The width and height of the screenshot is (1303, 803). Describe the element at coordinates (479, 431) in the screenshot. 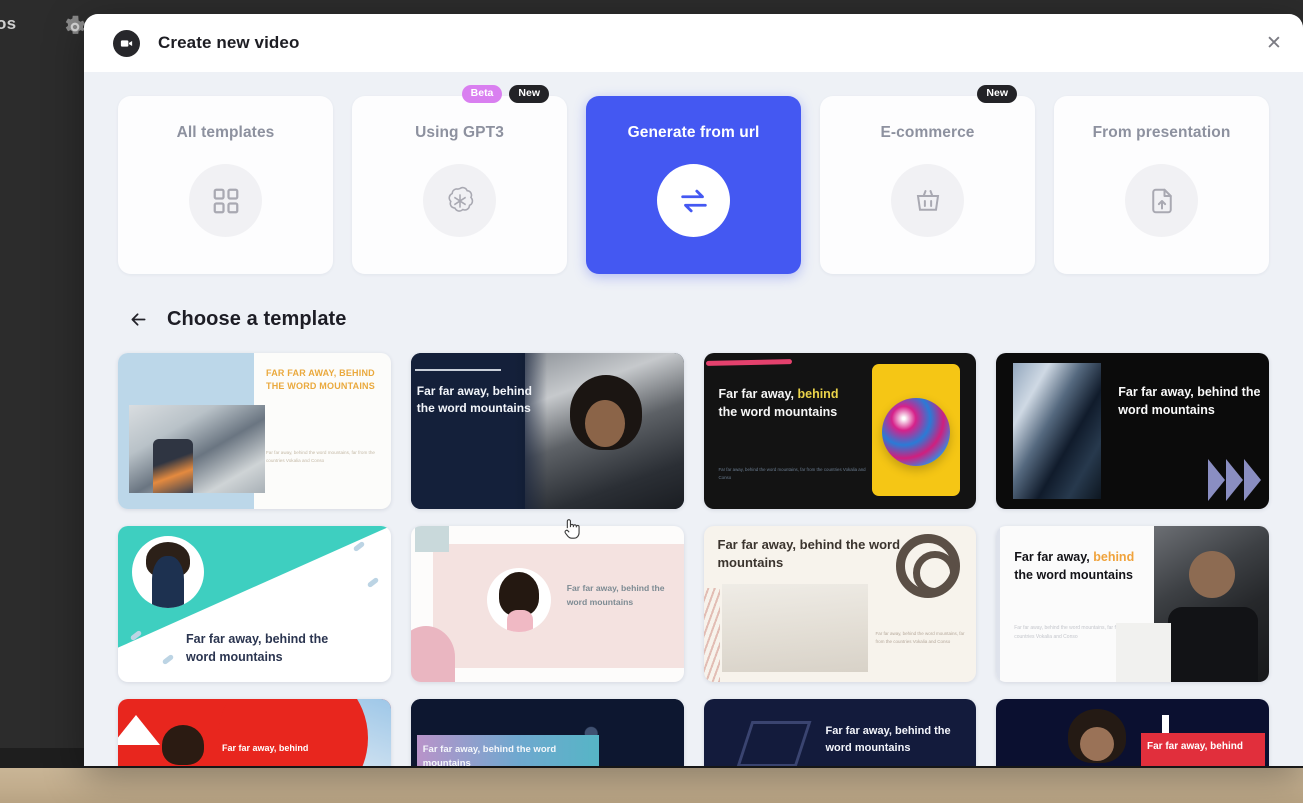

I see `decor-panel` at that location.